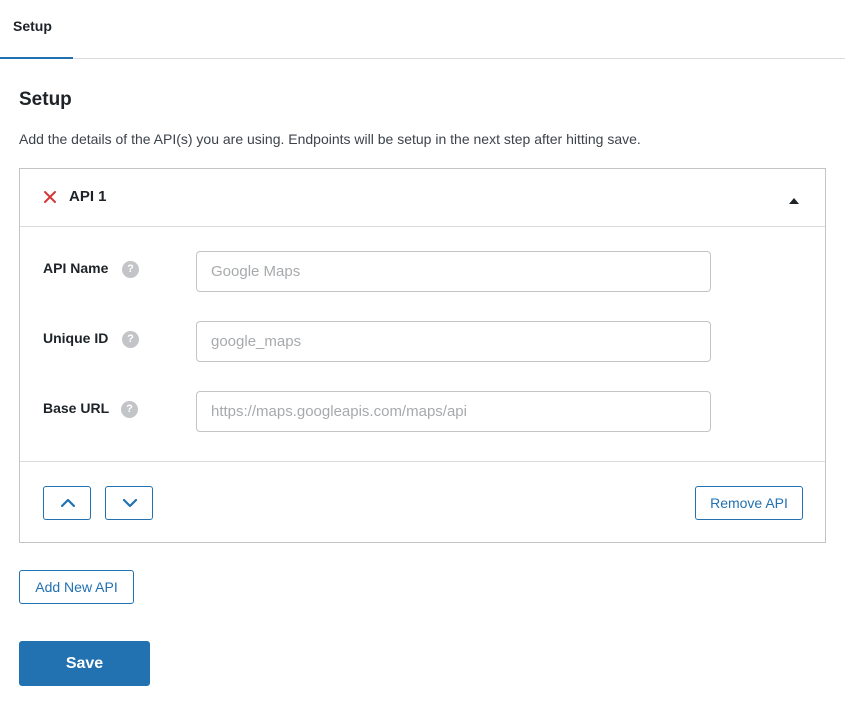  Describe the element at coordinates (794, 198) in the screenshot. I see `caret-up-icon` at that location.